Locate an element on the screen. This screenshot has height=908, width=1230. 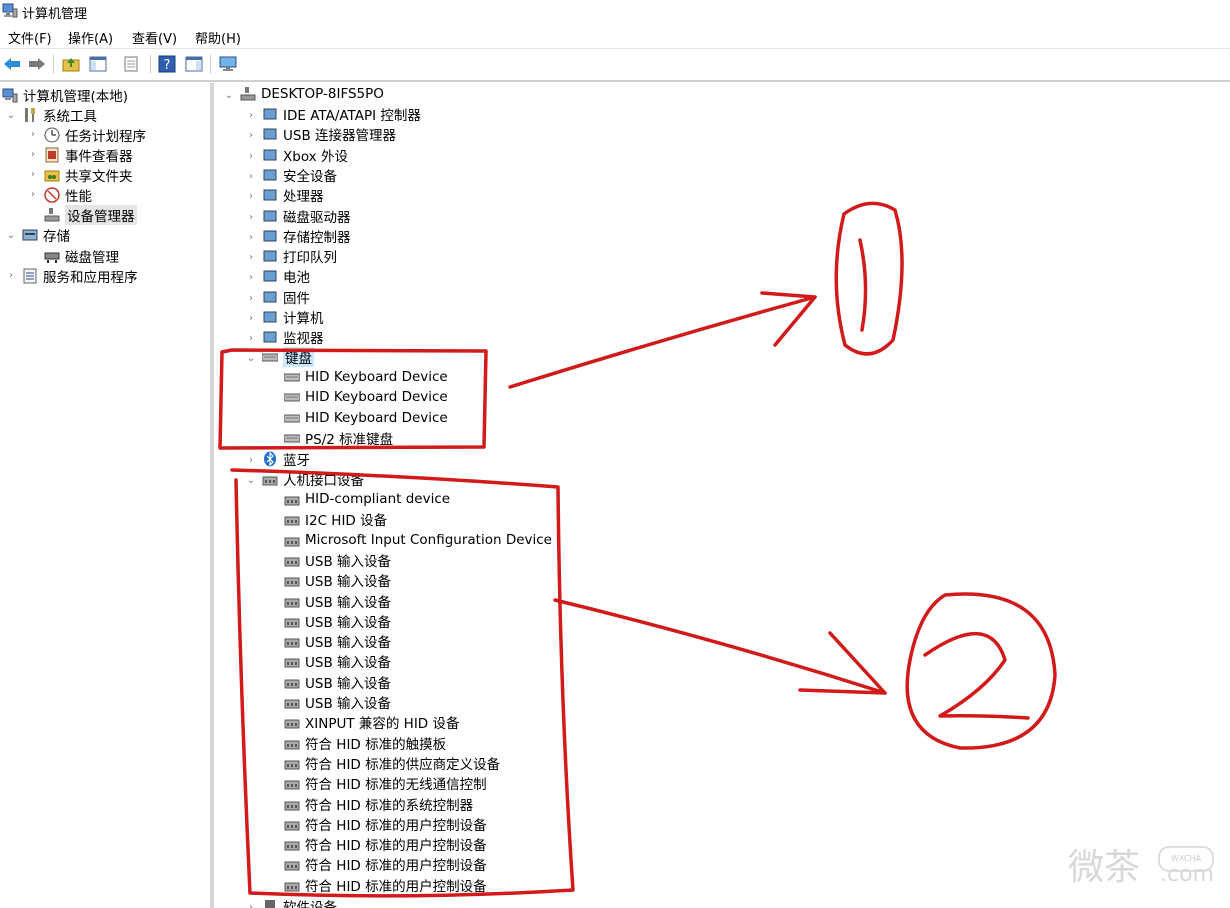
back-arrow-icon is located at coordinates (12, 64).